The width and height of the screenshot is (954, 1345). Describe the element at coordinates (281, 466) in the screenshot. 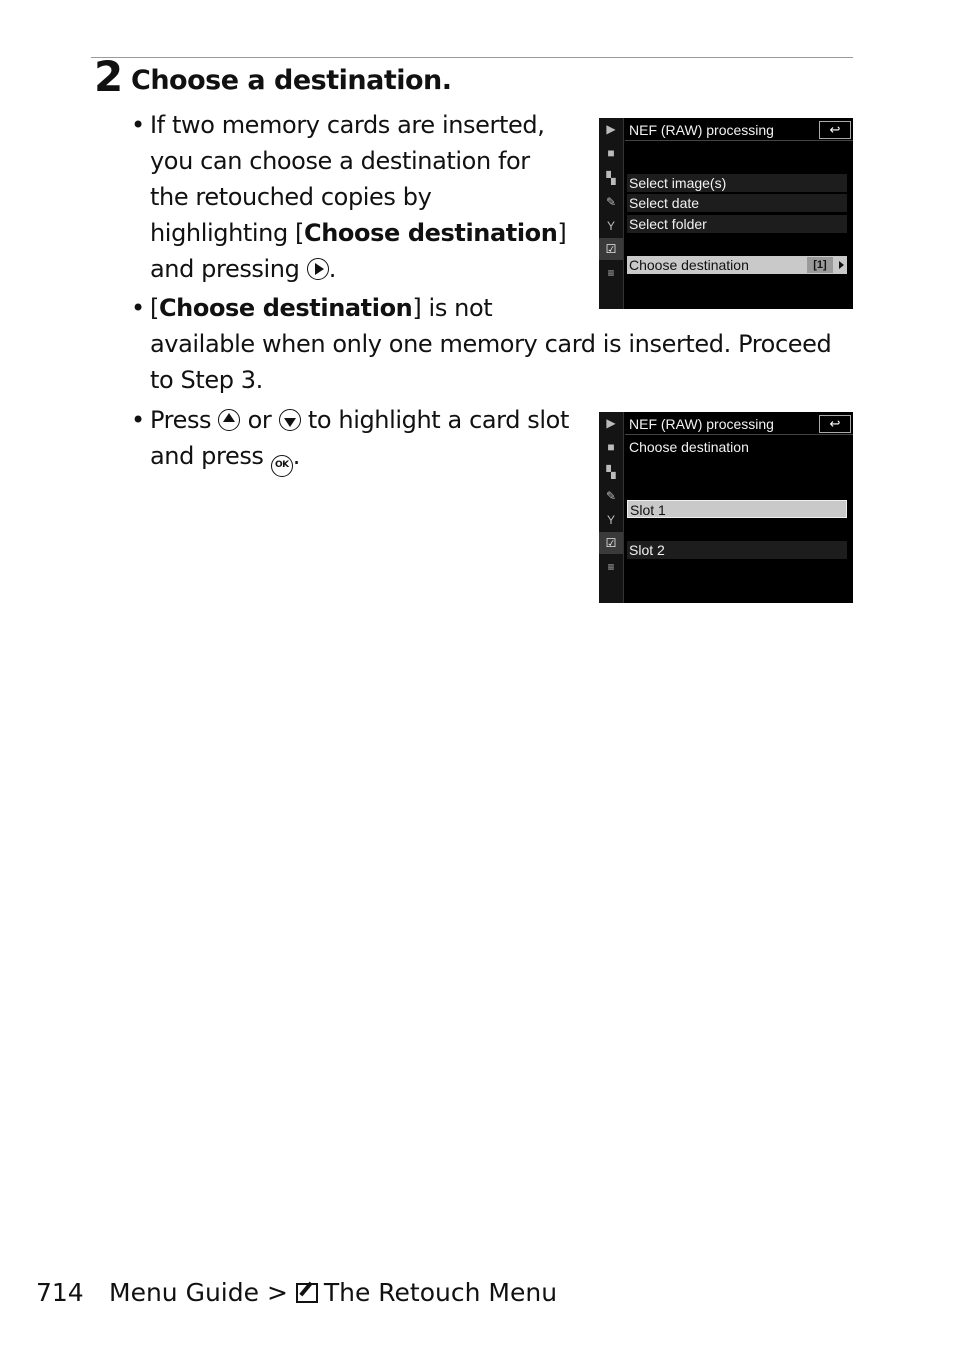

I see `ok-button-icon: OK` at that location.